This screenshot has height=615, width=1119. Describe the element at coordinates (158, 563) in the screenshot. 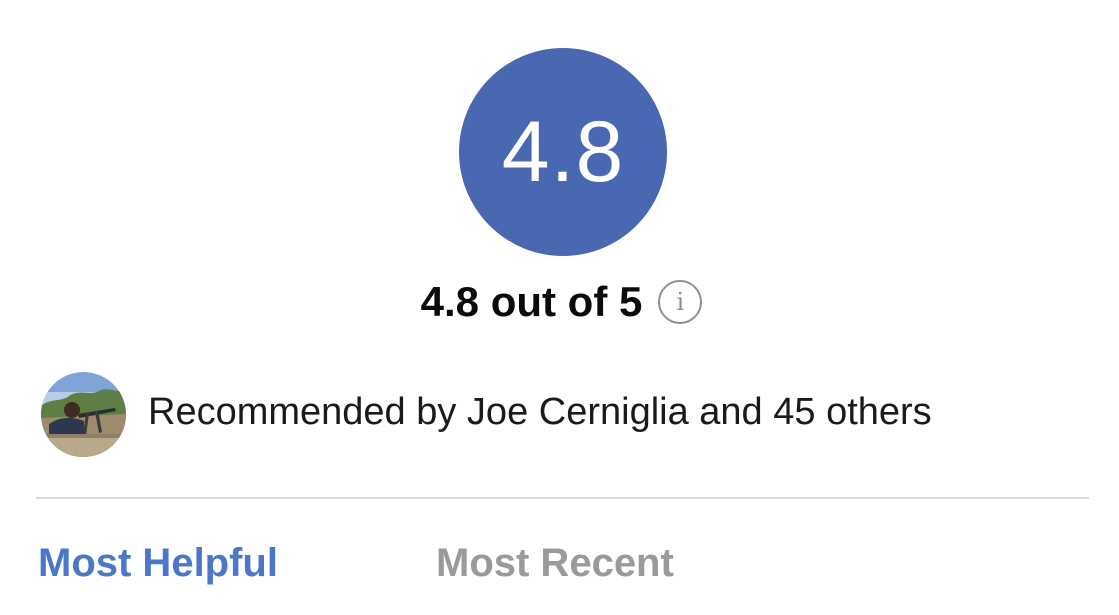

I see `tab-most-helpful: Most Helpful` at that location.